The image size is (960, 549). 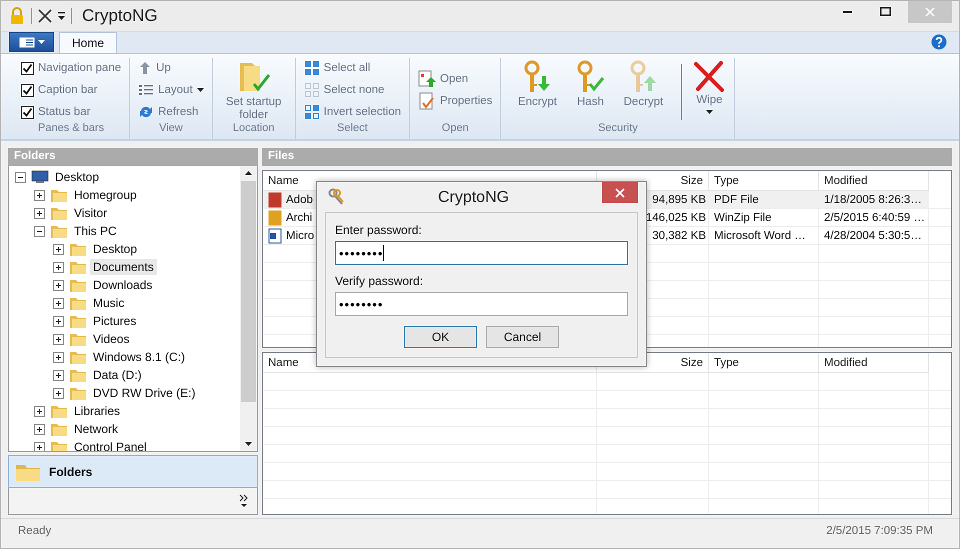 I want to click on ribbon-button: Encrypt, so click(x=537, y=84).